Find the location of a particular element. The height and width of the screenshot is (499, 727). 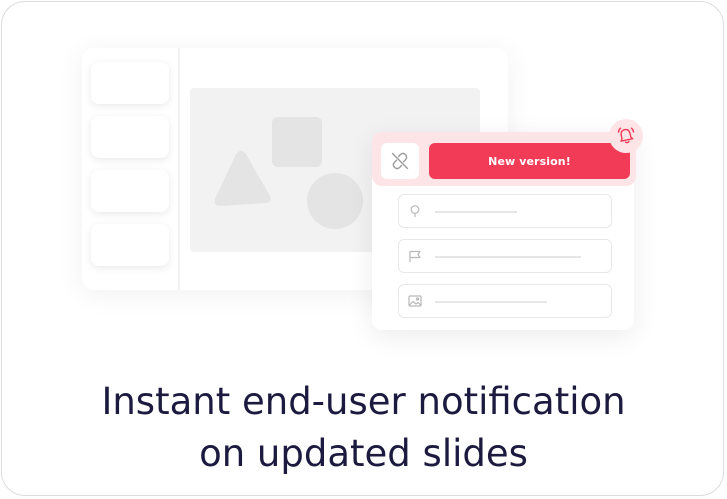

unlink-button is located at coordinates (400, 161).